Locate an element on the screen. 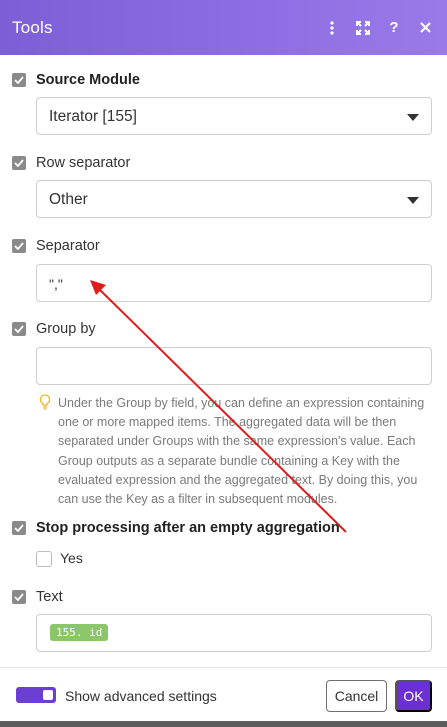  row-separator-toggle is located at coordinates (19, 163).